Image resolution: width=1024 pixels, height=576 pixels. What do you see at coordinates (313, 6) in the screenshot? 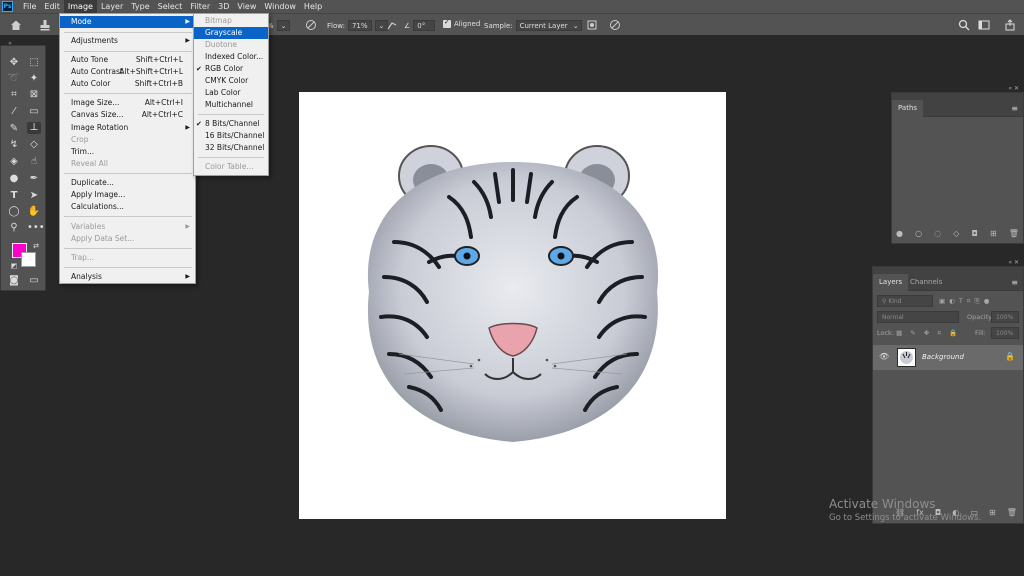
I see `menu-help: Help` at bounding box center [313, 6].